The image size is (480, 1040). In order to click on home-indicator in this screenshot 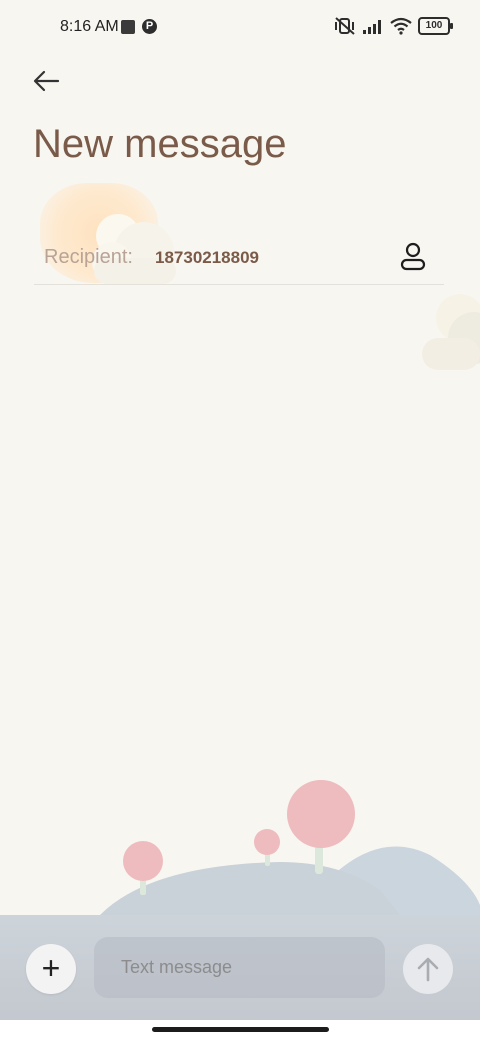, I will do `click(240, 1029)`.